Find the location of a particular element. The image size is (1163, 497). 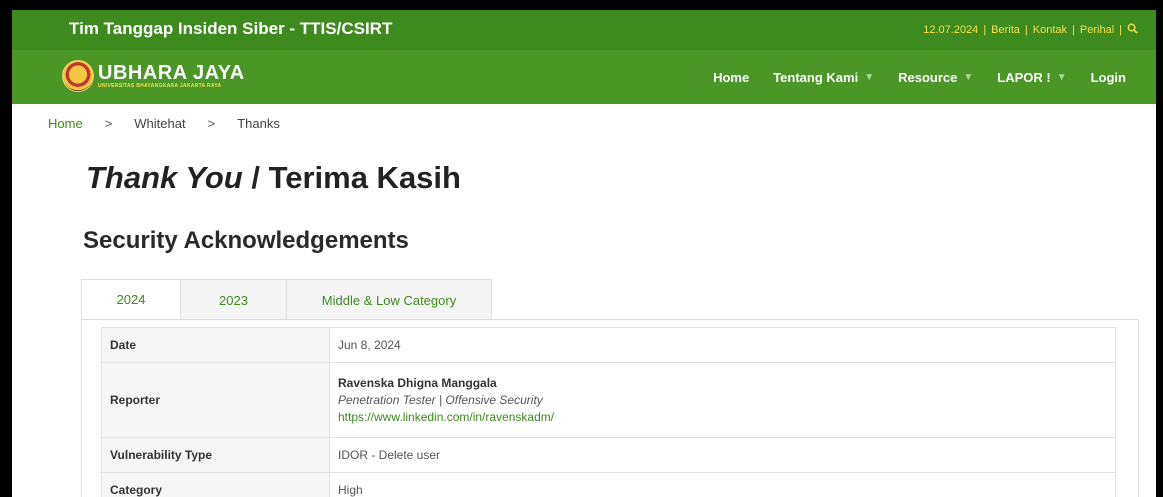

tab-2023: 2023 is located at coordinates (234, 299).